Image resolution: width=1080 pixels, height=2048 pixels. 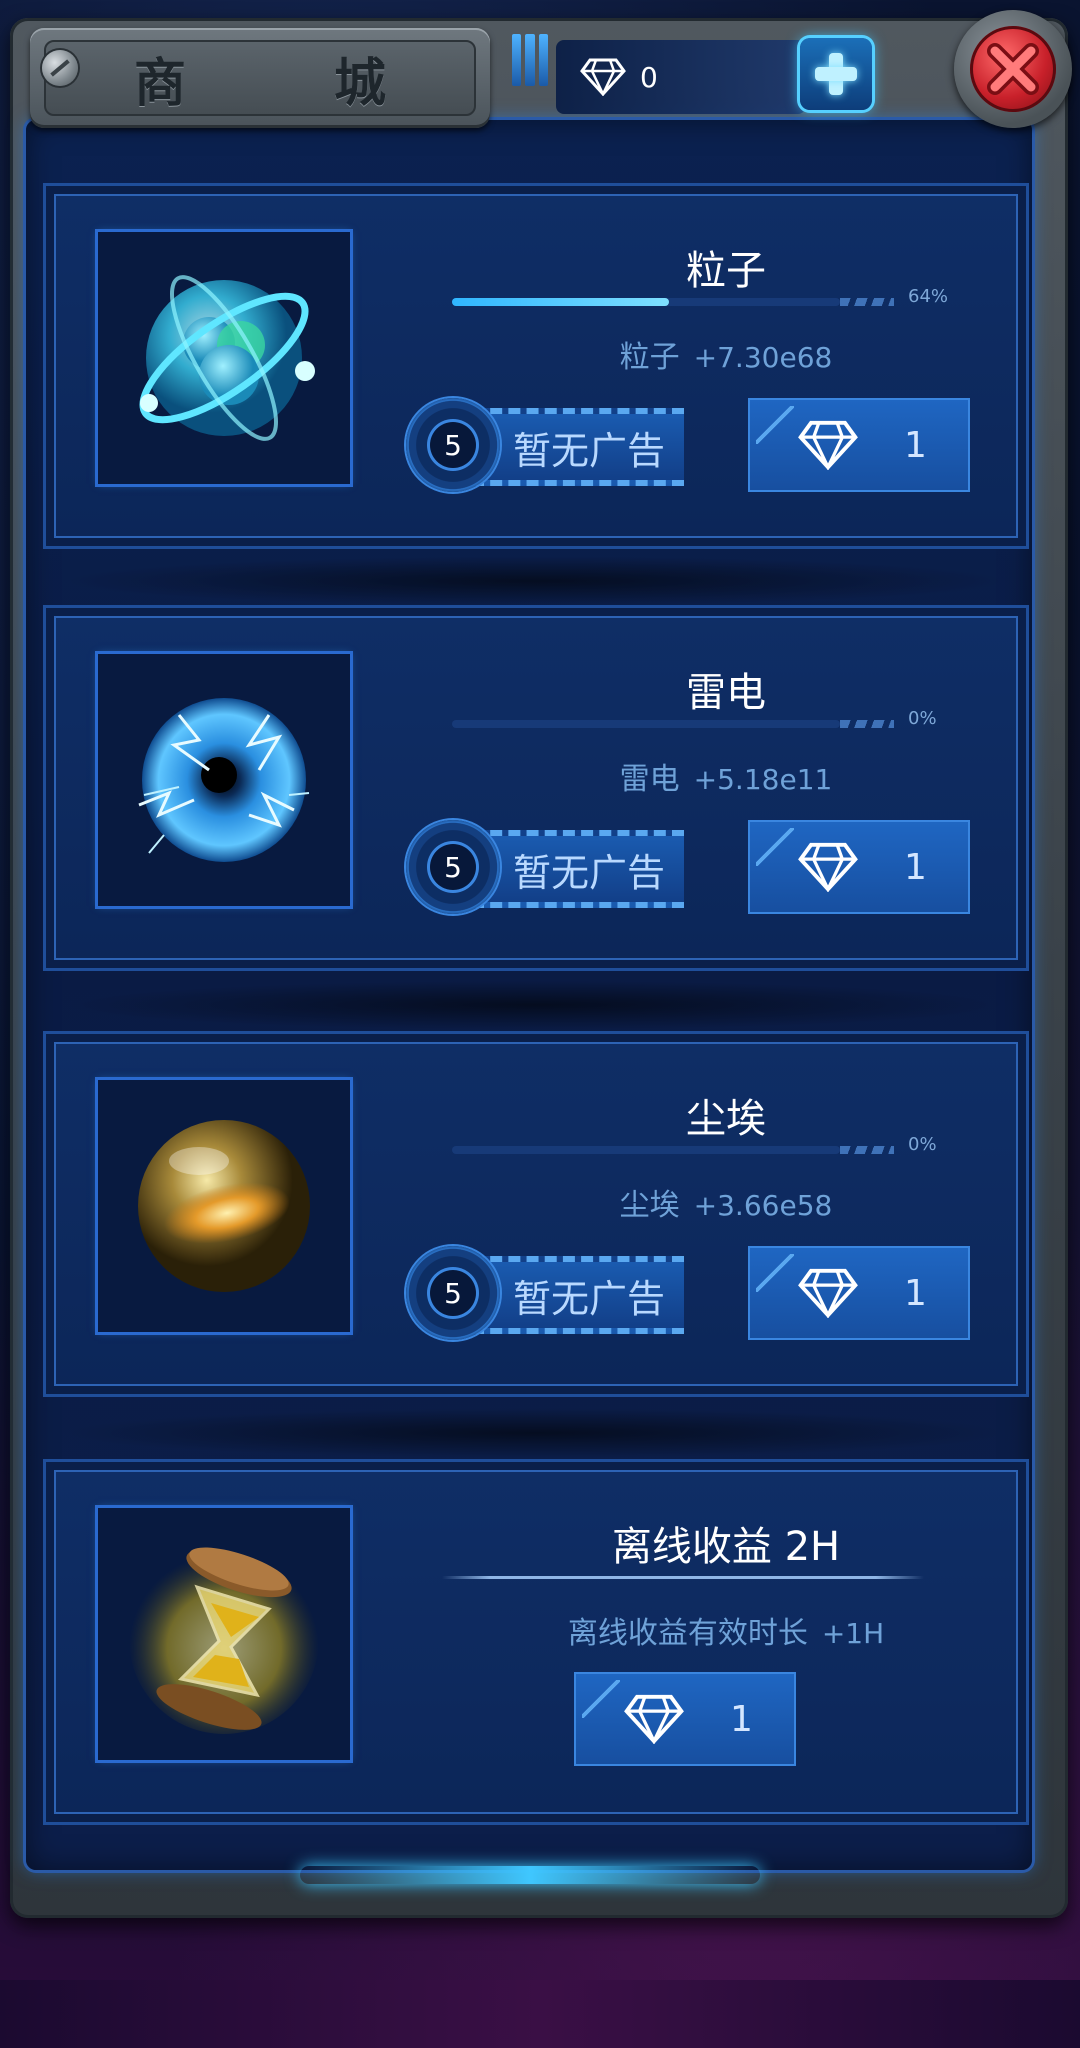 What do you see at coordinates (726, 1547) in the screenshot?
I see `offline-title: 离线收益 2H` at bounding box center [726, 1547].